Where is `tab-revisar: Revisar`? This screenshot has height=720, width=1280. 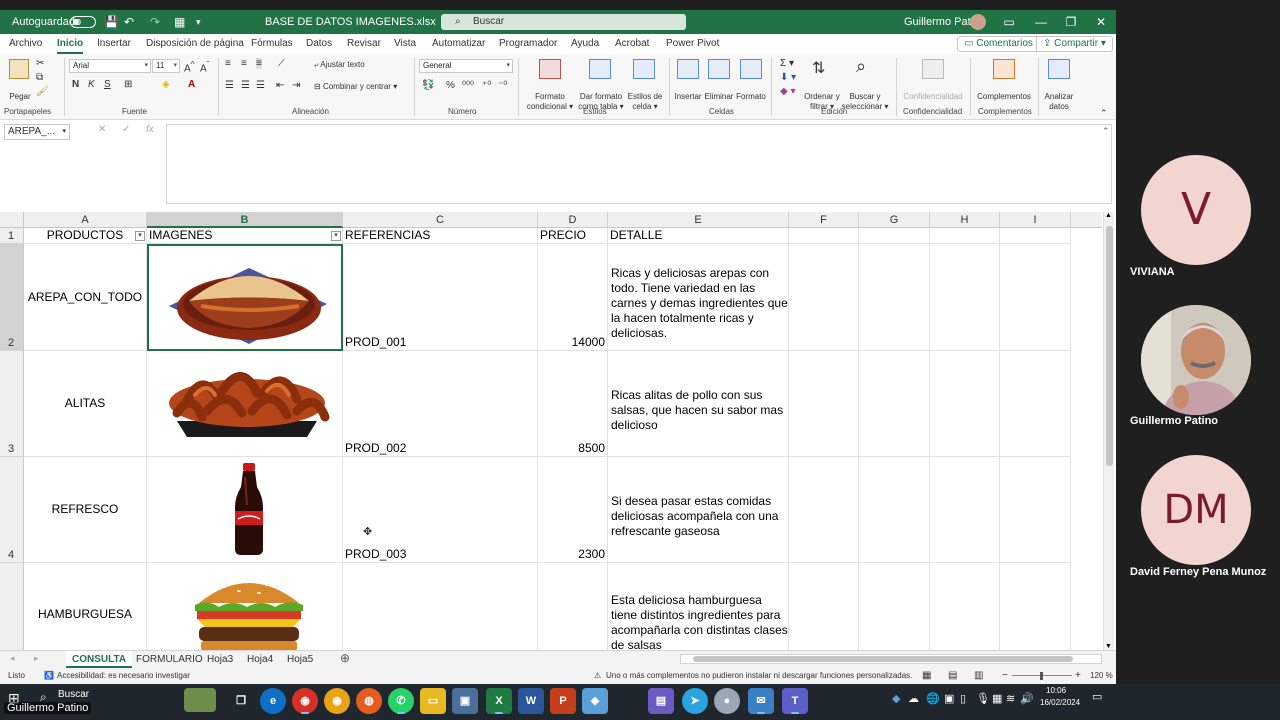 tab-revisar: Revisar is located at coordinates (364, 44).